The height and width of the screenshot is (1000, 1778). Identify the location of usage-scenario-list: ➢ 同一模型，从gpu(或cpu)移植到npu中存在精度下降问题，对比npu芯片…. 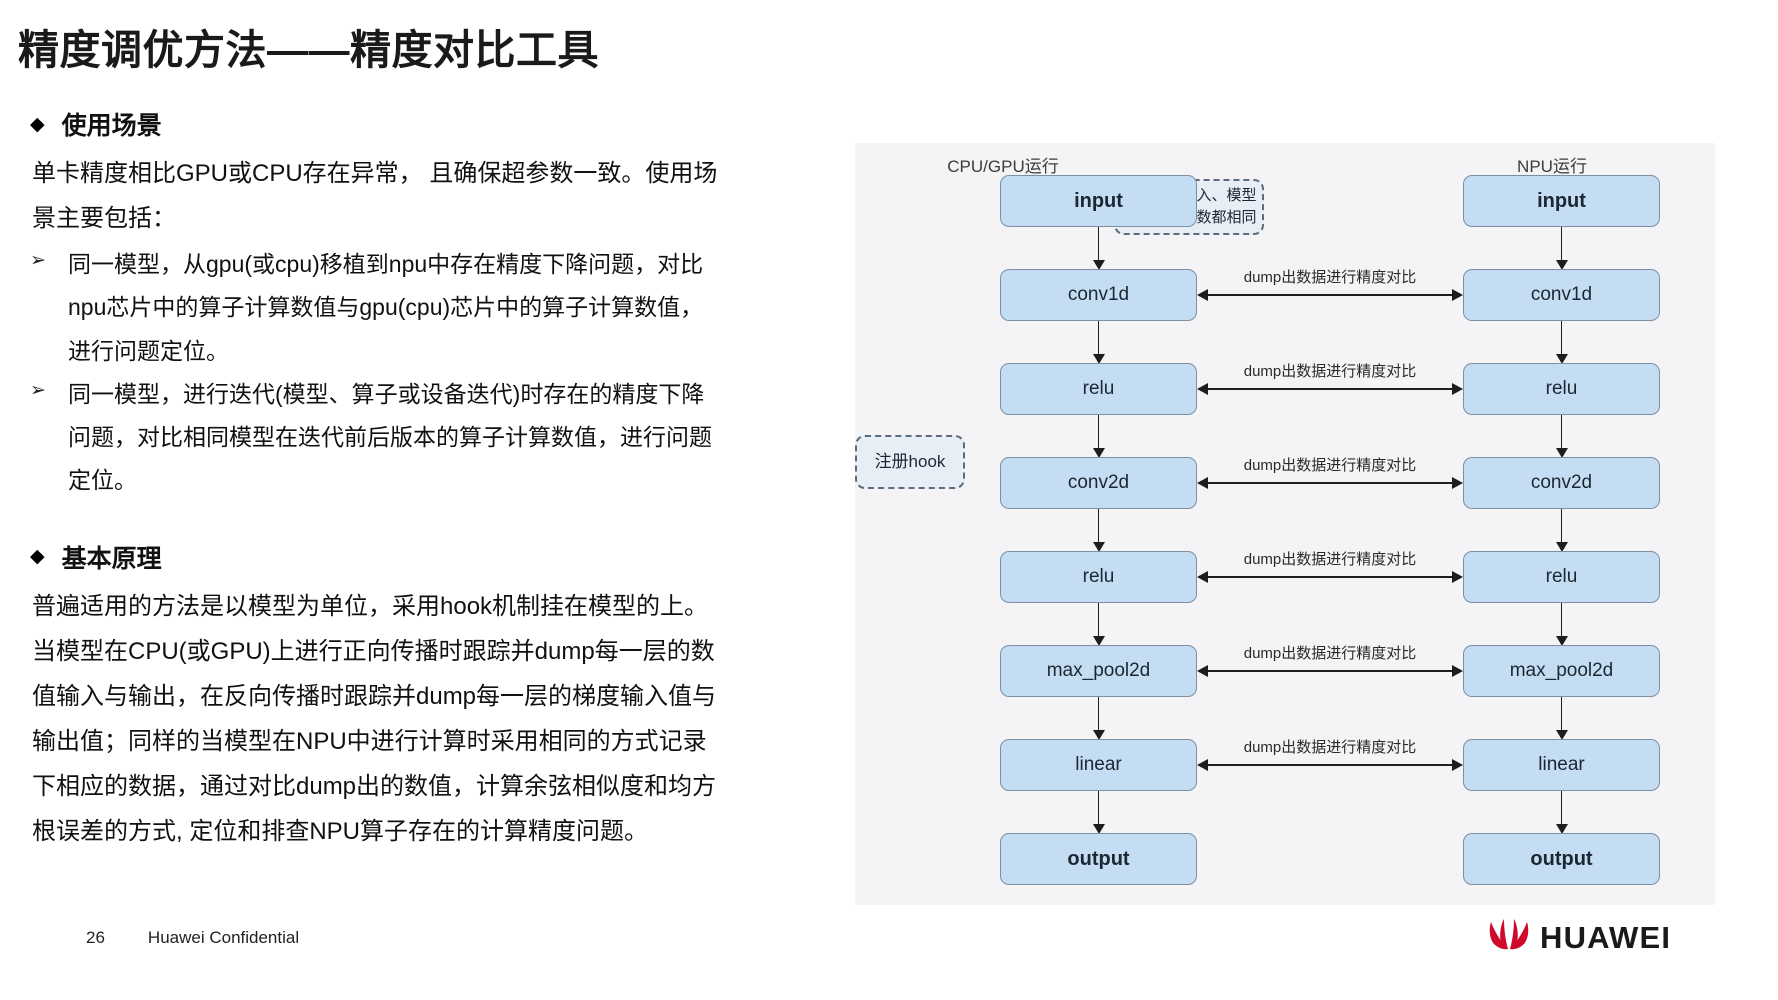
(435, 372).